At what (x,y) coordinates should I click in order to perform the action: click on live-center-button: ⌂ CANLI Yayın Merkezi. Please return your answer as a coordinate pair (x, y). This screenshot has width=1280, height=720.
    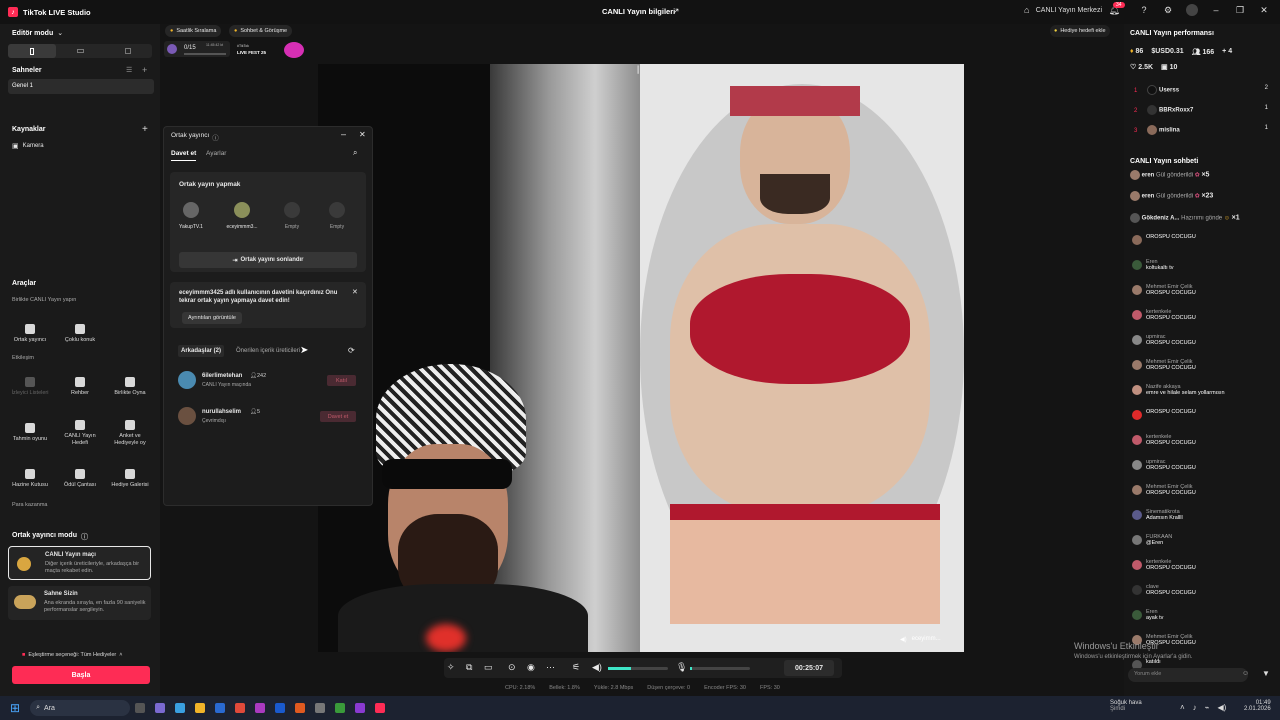
    Looking at the image, I should click on (1061, 10).